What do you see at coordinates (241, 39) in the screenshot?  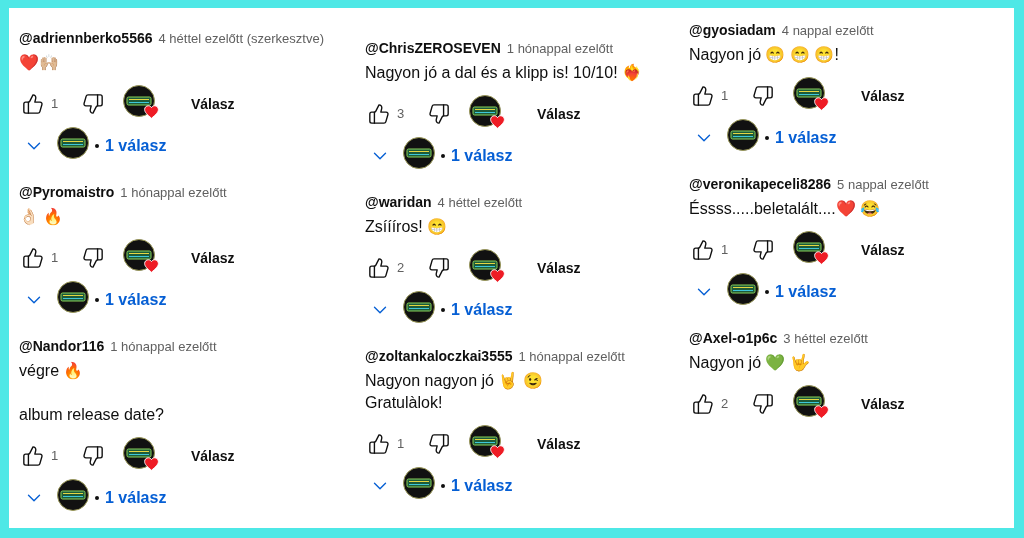 I see `comment-time: 4 héttel ezelőtt (szerkesztve)` at bounding box center [241, 39].